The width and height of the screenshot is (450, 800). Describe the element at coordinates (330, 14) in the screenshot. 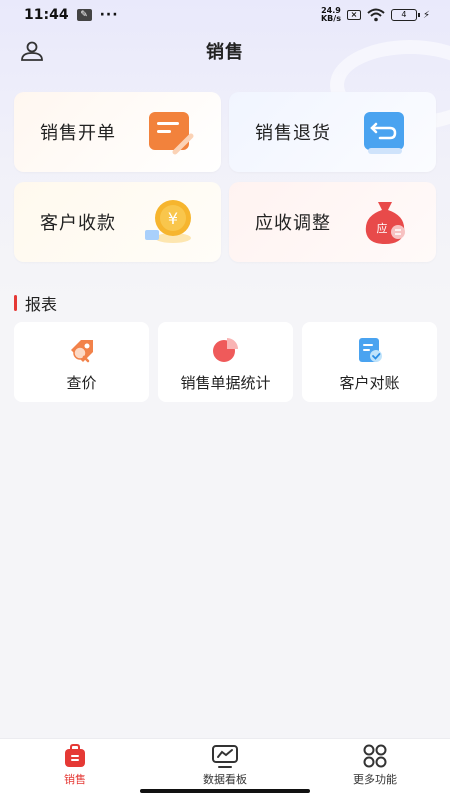

I see `network-speed: 24.9 KB/s` at that location.